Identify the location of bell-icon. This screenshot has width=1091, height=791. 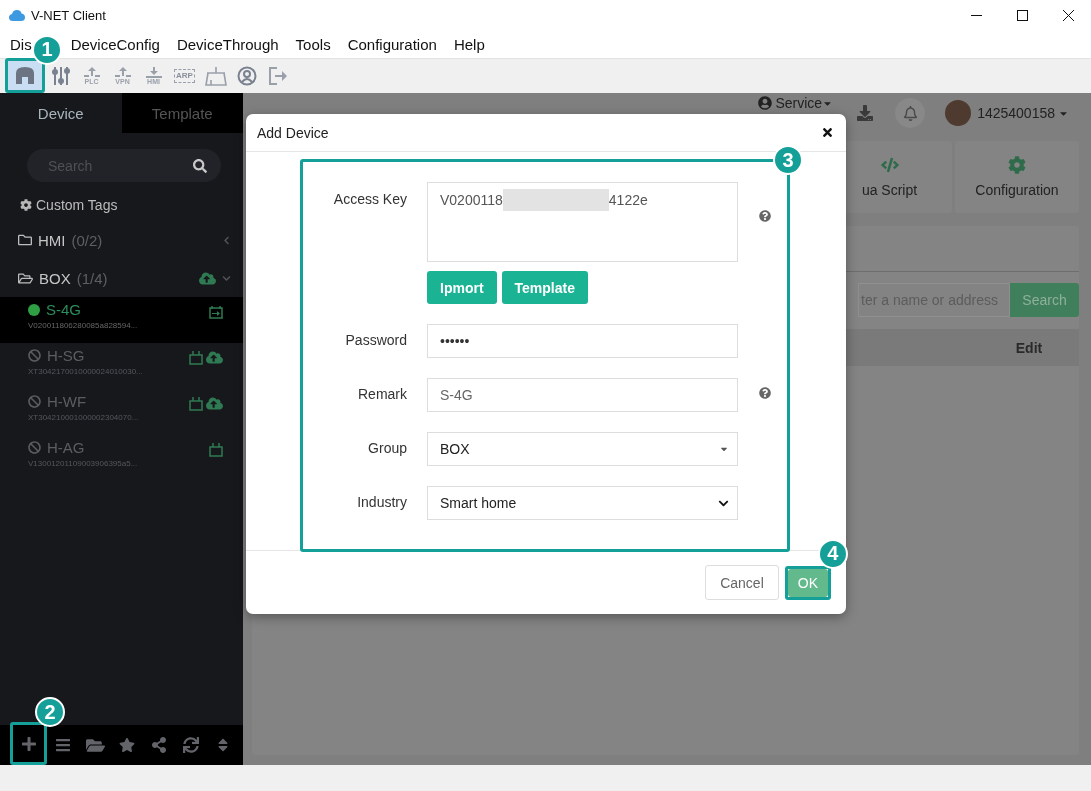
(910, 113).